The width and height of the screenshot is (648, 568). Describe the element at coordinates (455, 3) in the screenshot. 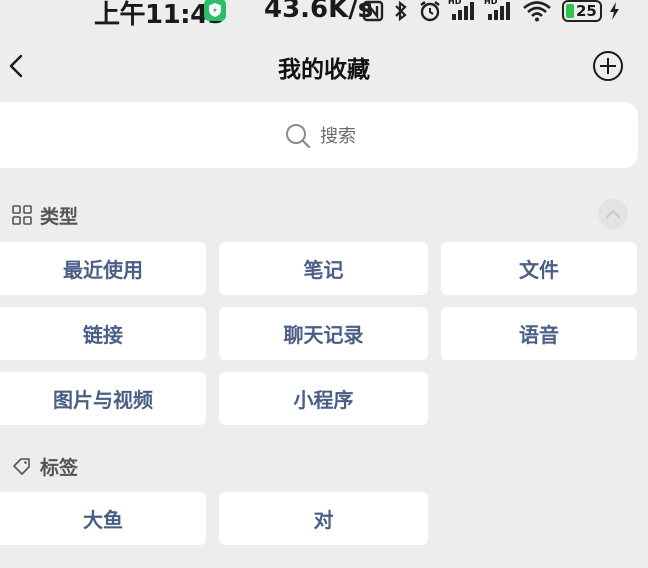

I see `signal-label: HD` at that location.